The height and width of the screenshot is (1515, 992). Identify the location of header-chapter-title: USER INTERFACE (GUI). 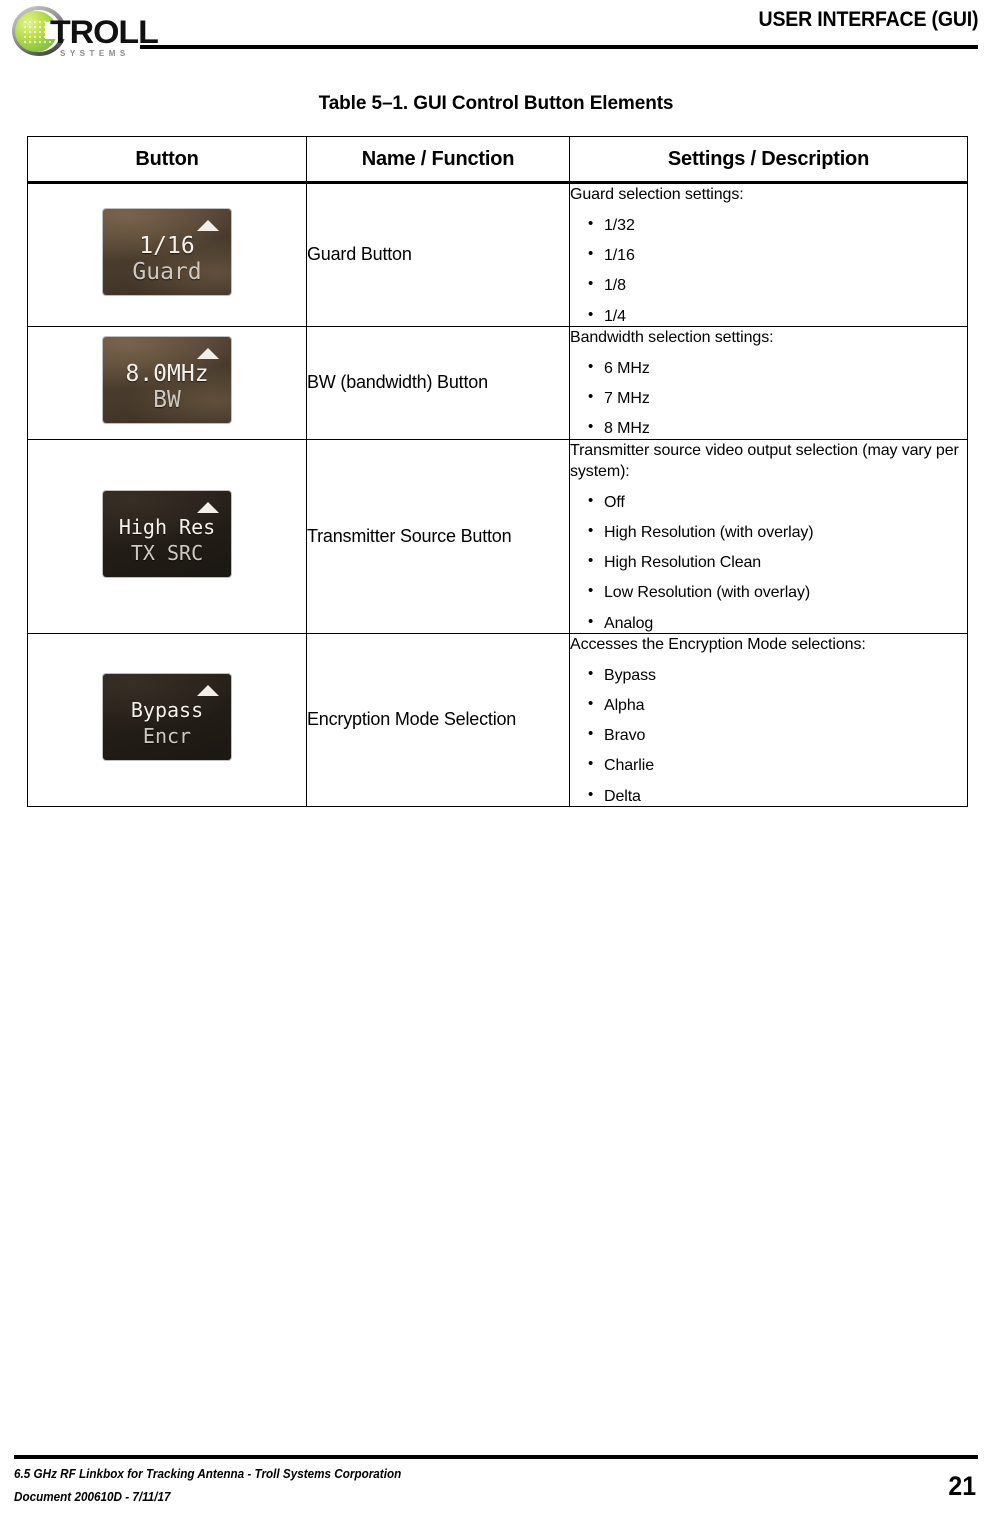
(868, 19).